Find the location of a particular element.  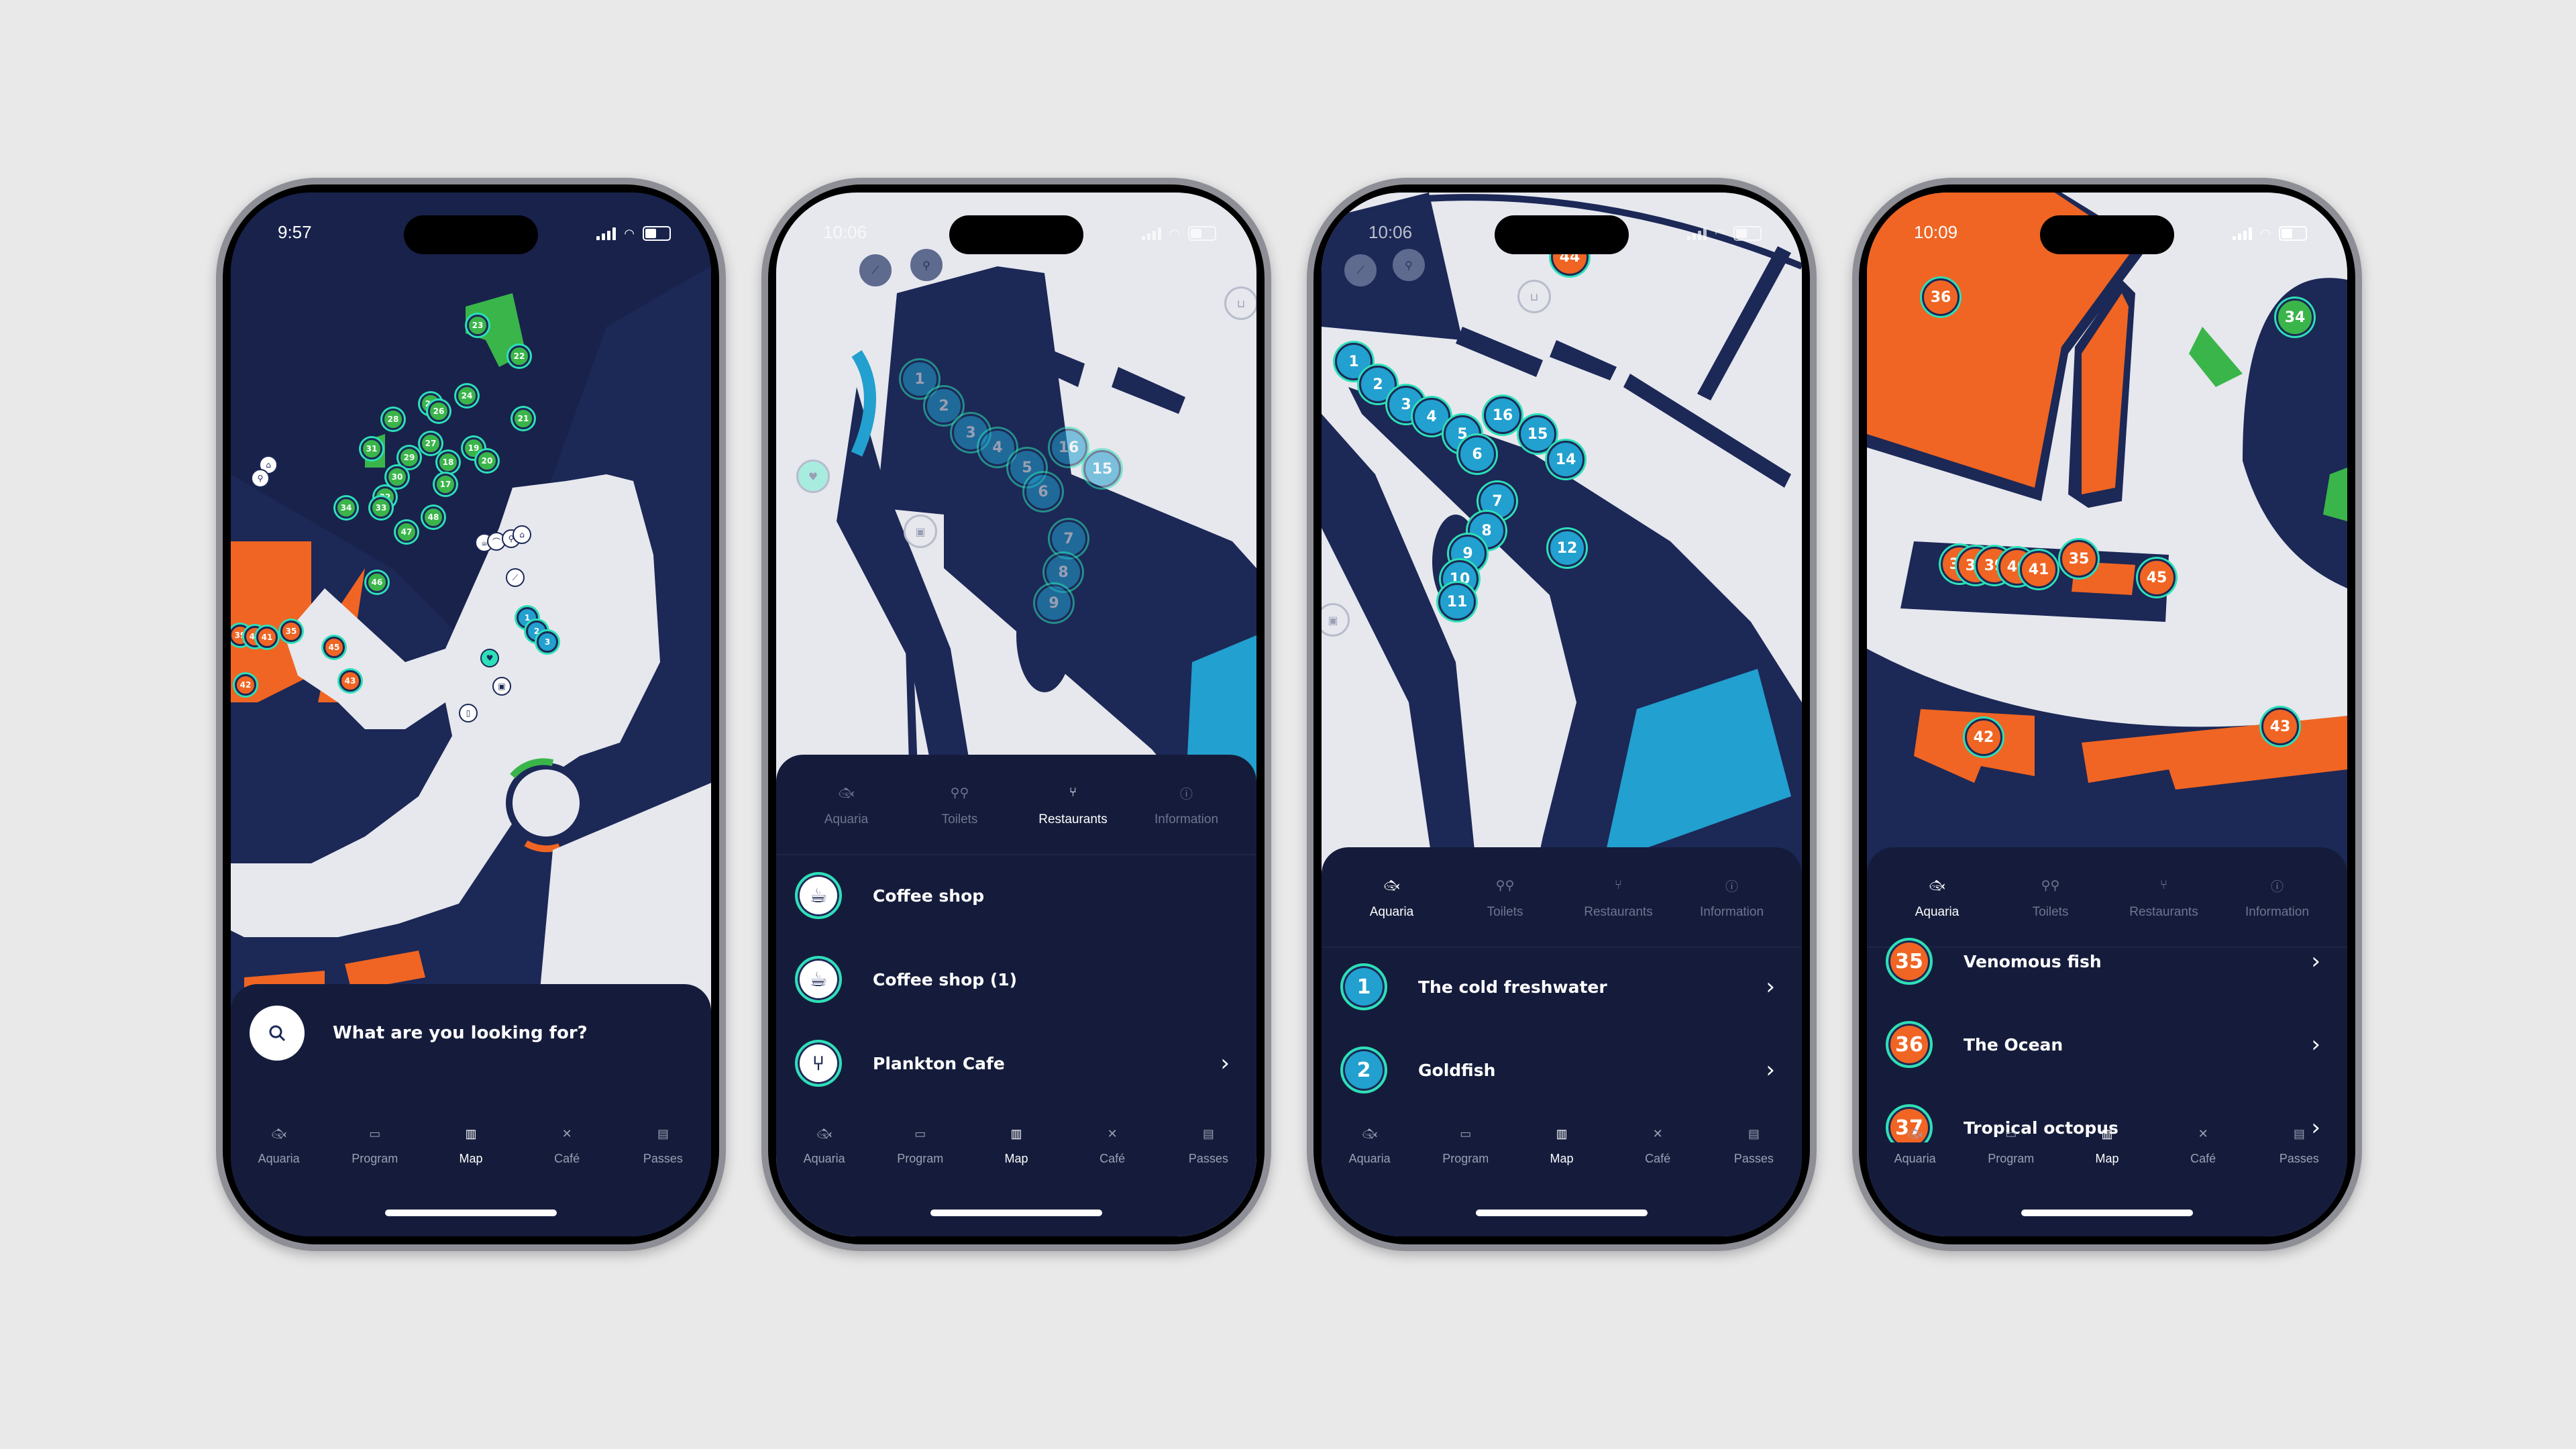

map-pin-22: 22 is located at coordinates (519, 356).